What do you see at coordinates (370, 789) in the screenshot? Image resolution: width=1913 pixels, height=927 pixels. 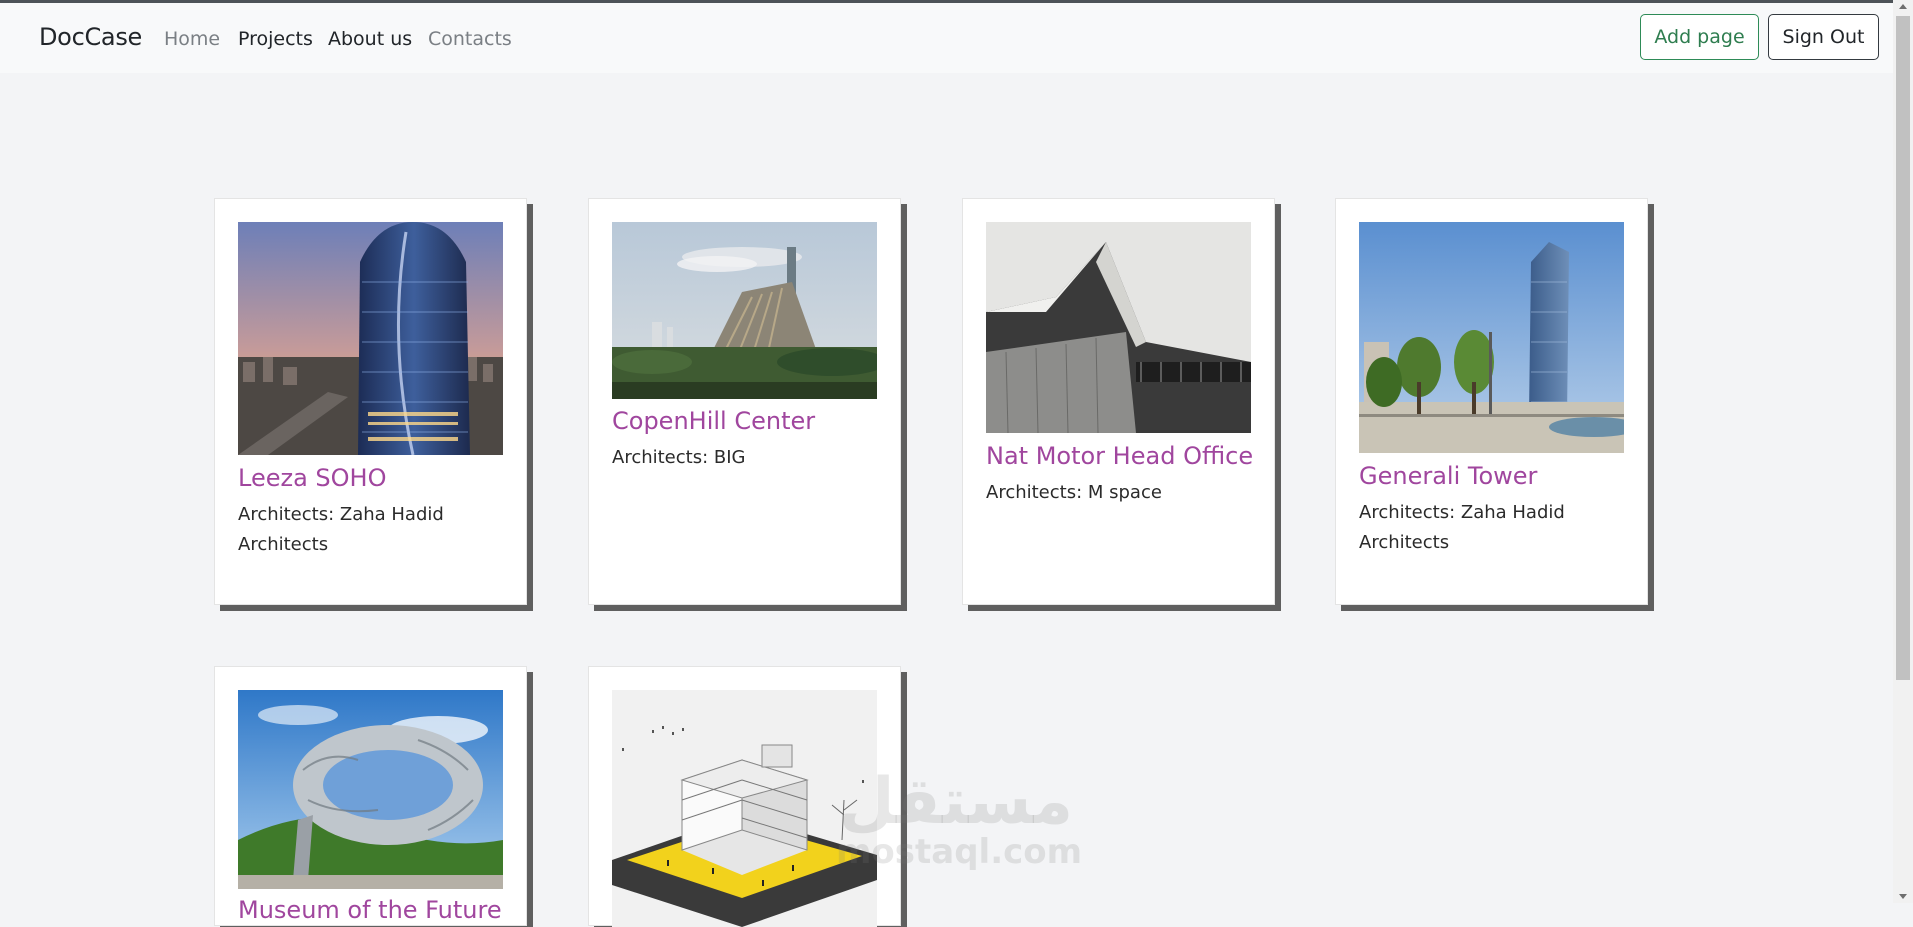 I see `project-image-museum-of-the-future` at bounding box center [370, 789].